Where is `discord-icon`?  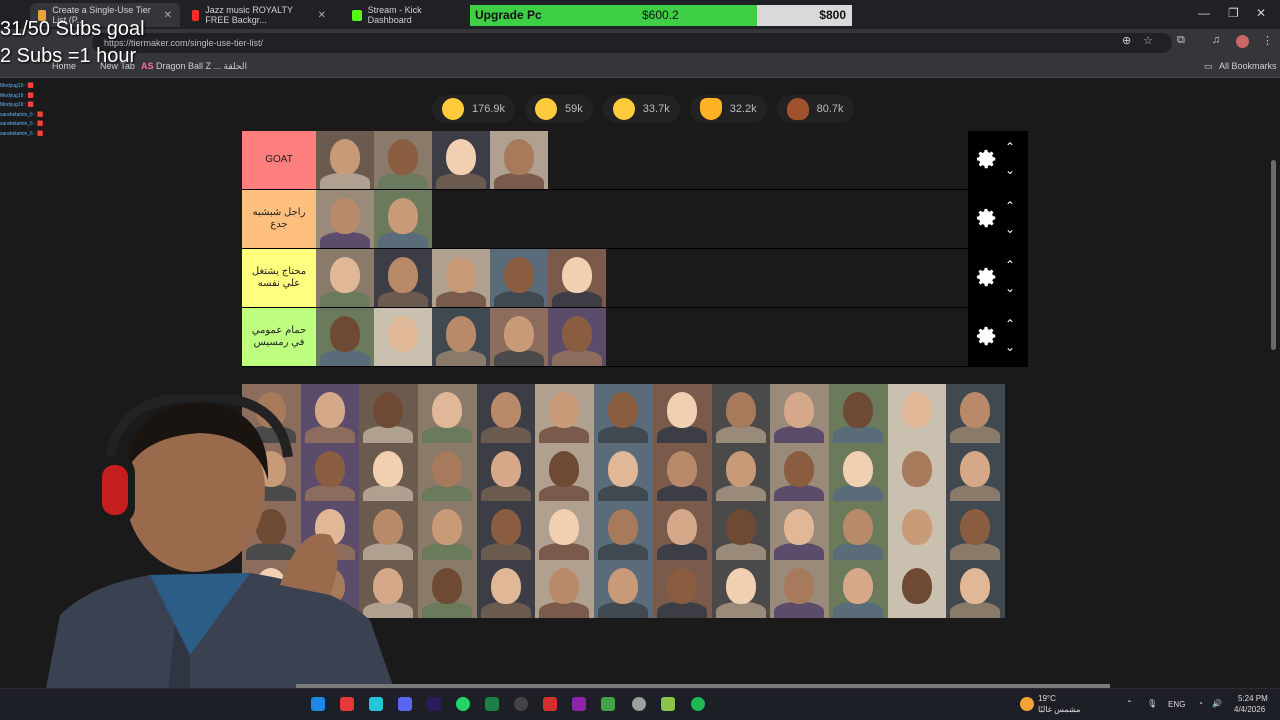
discord-icon is located at coordinates (405, 704).